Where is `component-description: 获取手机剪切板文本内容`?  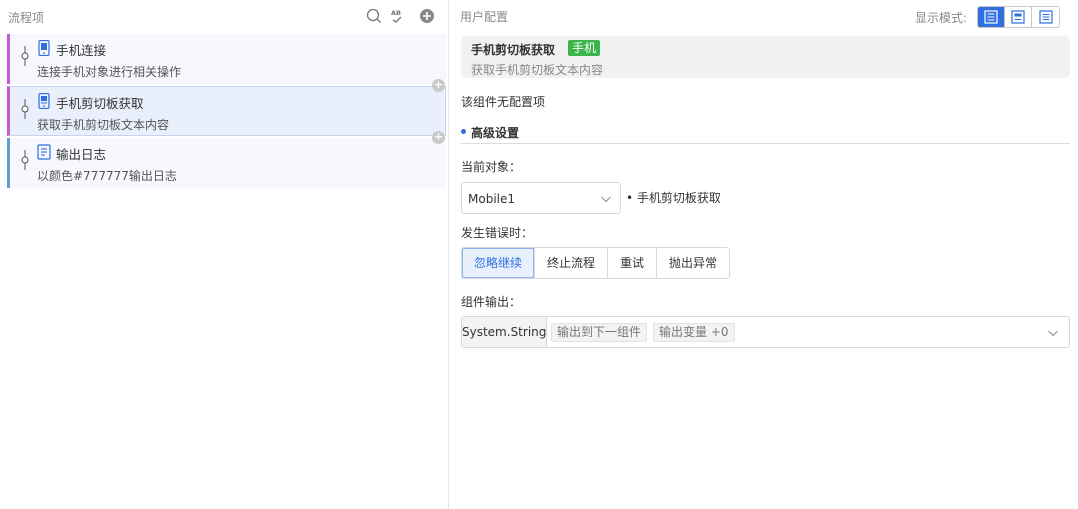 component-description: 获取手机剪切板文本内容 is located at coordinates (537, 70).